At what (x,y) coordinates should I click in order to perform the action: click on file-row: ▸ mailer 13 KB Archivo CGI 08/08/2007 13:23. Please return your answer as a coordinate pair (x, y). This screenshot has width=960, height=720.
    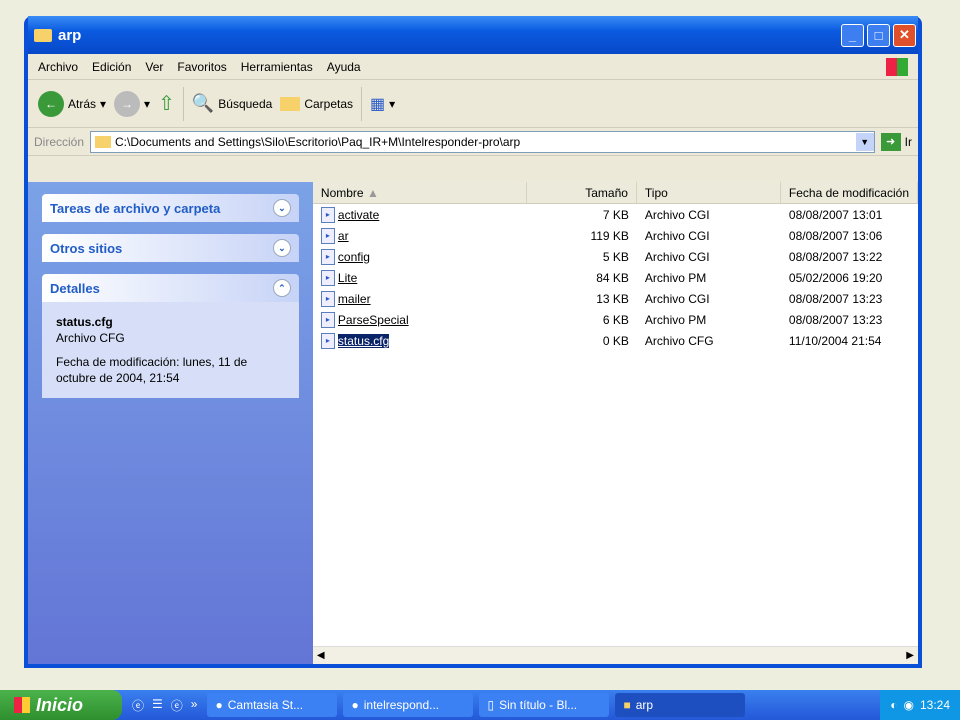
    Looking at the image, I should click on (615, 298).